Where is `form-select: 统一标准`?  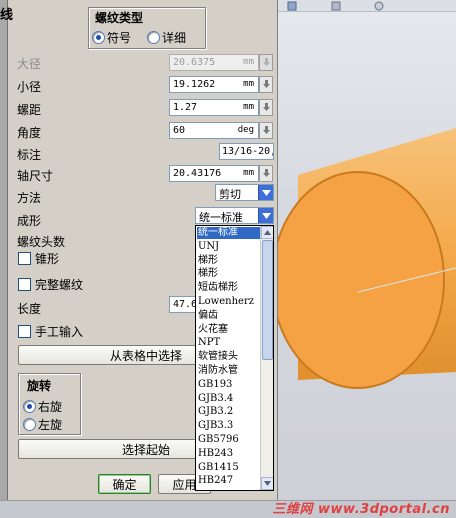 form-select: 统一标准 is located at coordinates (234, 215).